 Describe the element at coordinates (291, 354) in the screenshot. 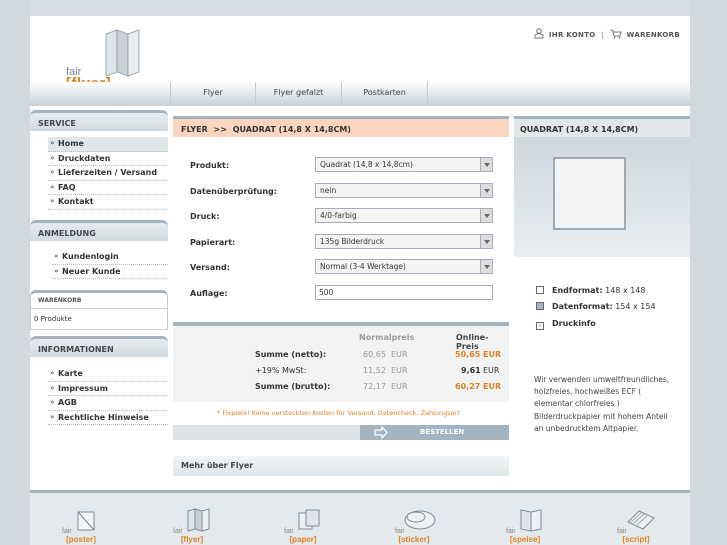

I see `price-label-netto: Summe (netto):` at that location.